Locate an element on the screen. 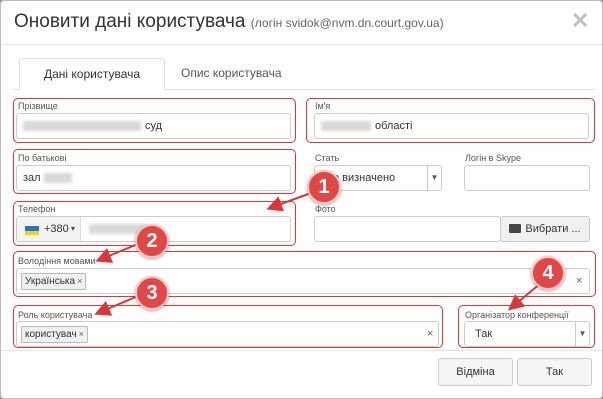 The height and width of the screenshot is (399, 603). role-tag: користувач × is located at coordinates (54, 334).